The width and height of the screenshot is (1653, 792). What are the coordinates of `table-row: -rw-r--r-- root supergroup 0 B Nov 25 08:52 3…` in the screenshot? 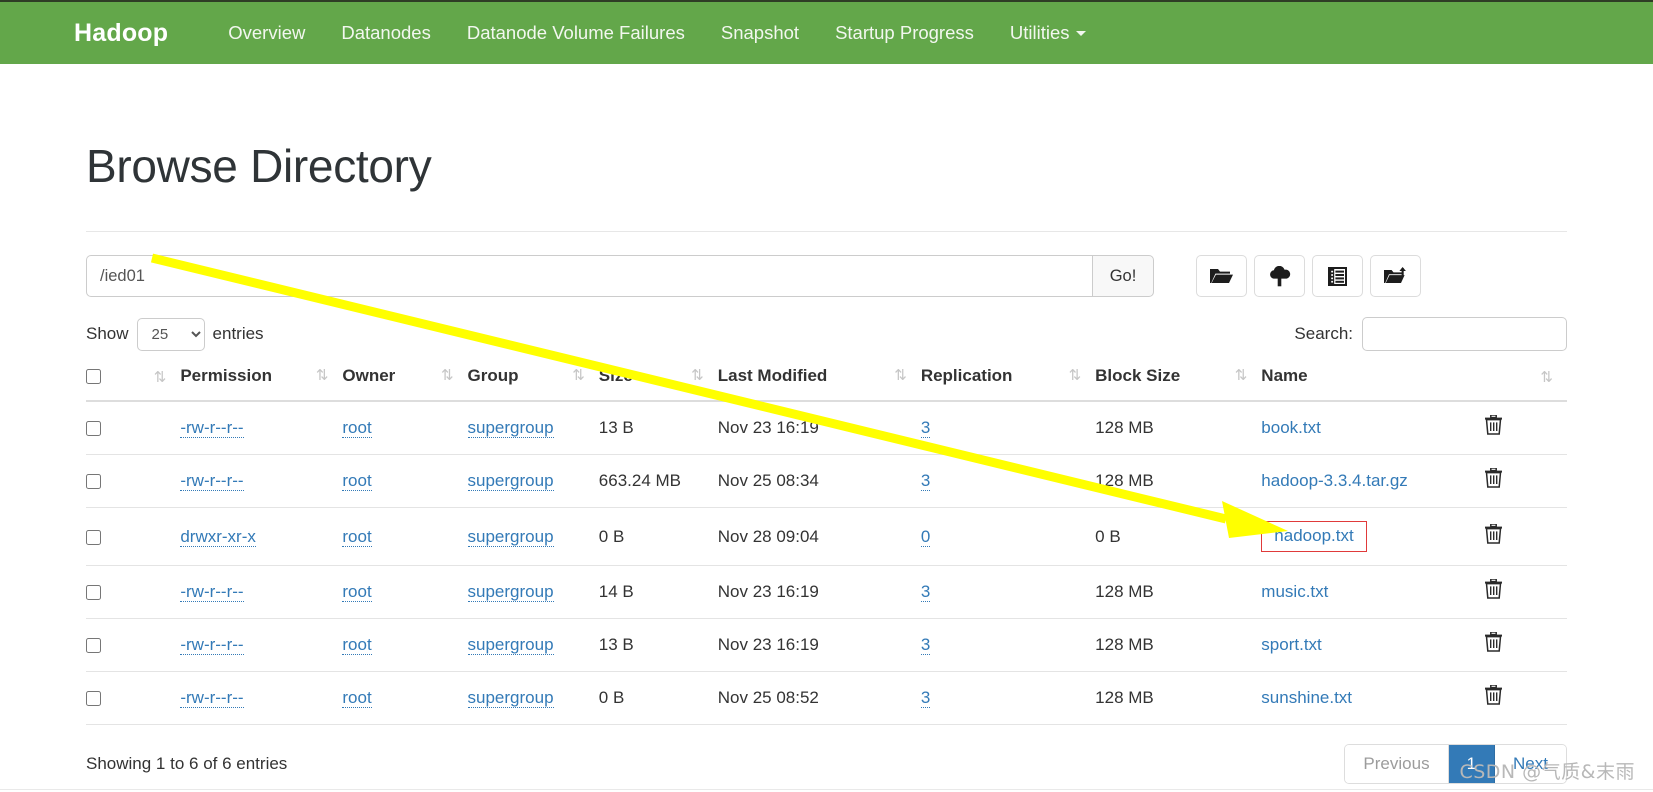 It's located at (826, 698).